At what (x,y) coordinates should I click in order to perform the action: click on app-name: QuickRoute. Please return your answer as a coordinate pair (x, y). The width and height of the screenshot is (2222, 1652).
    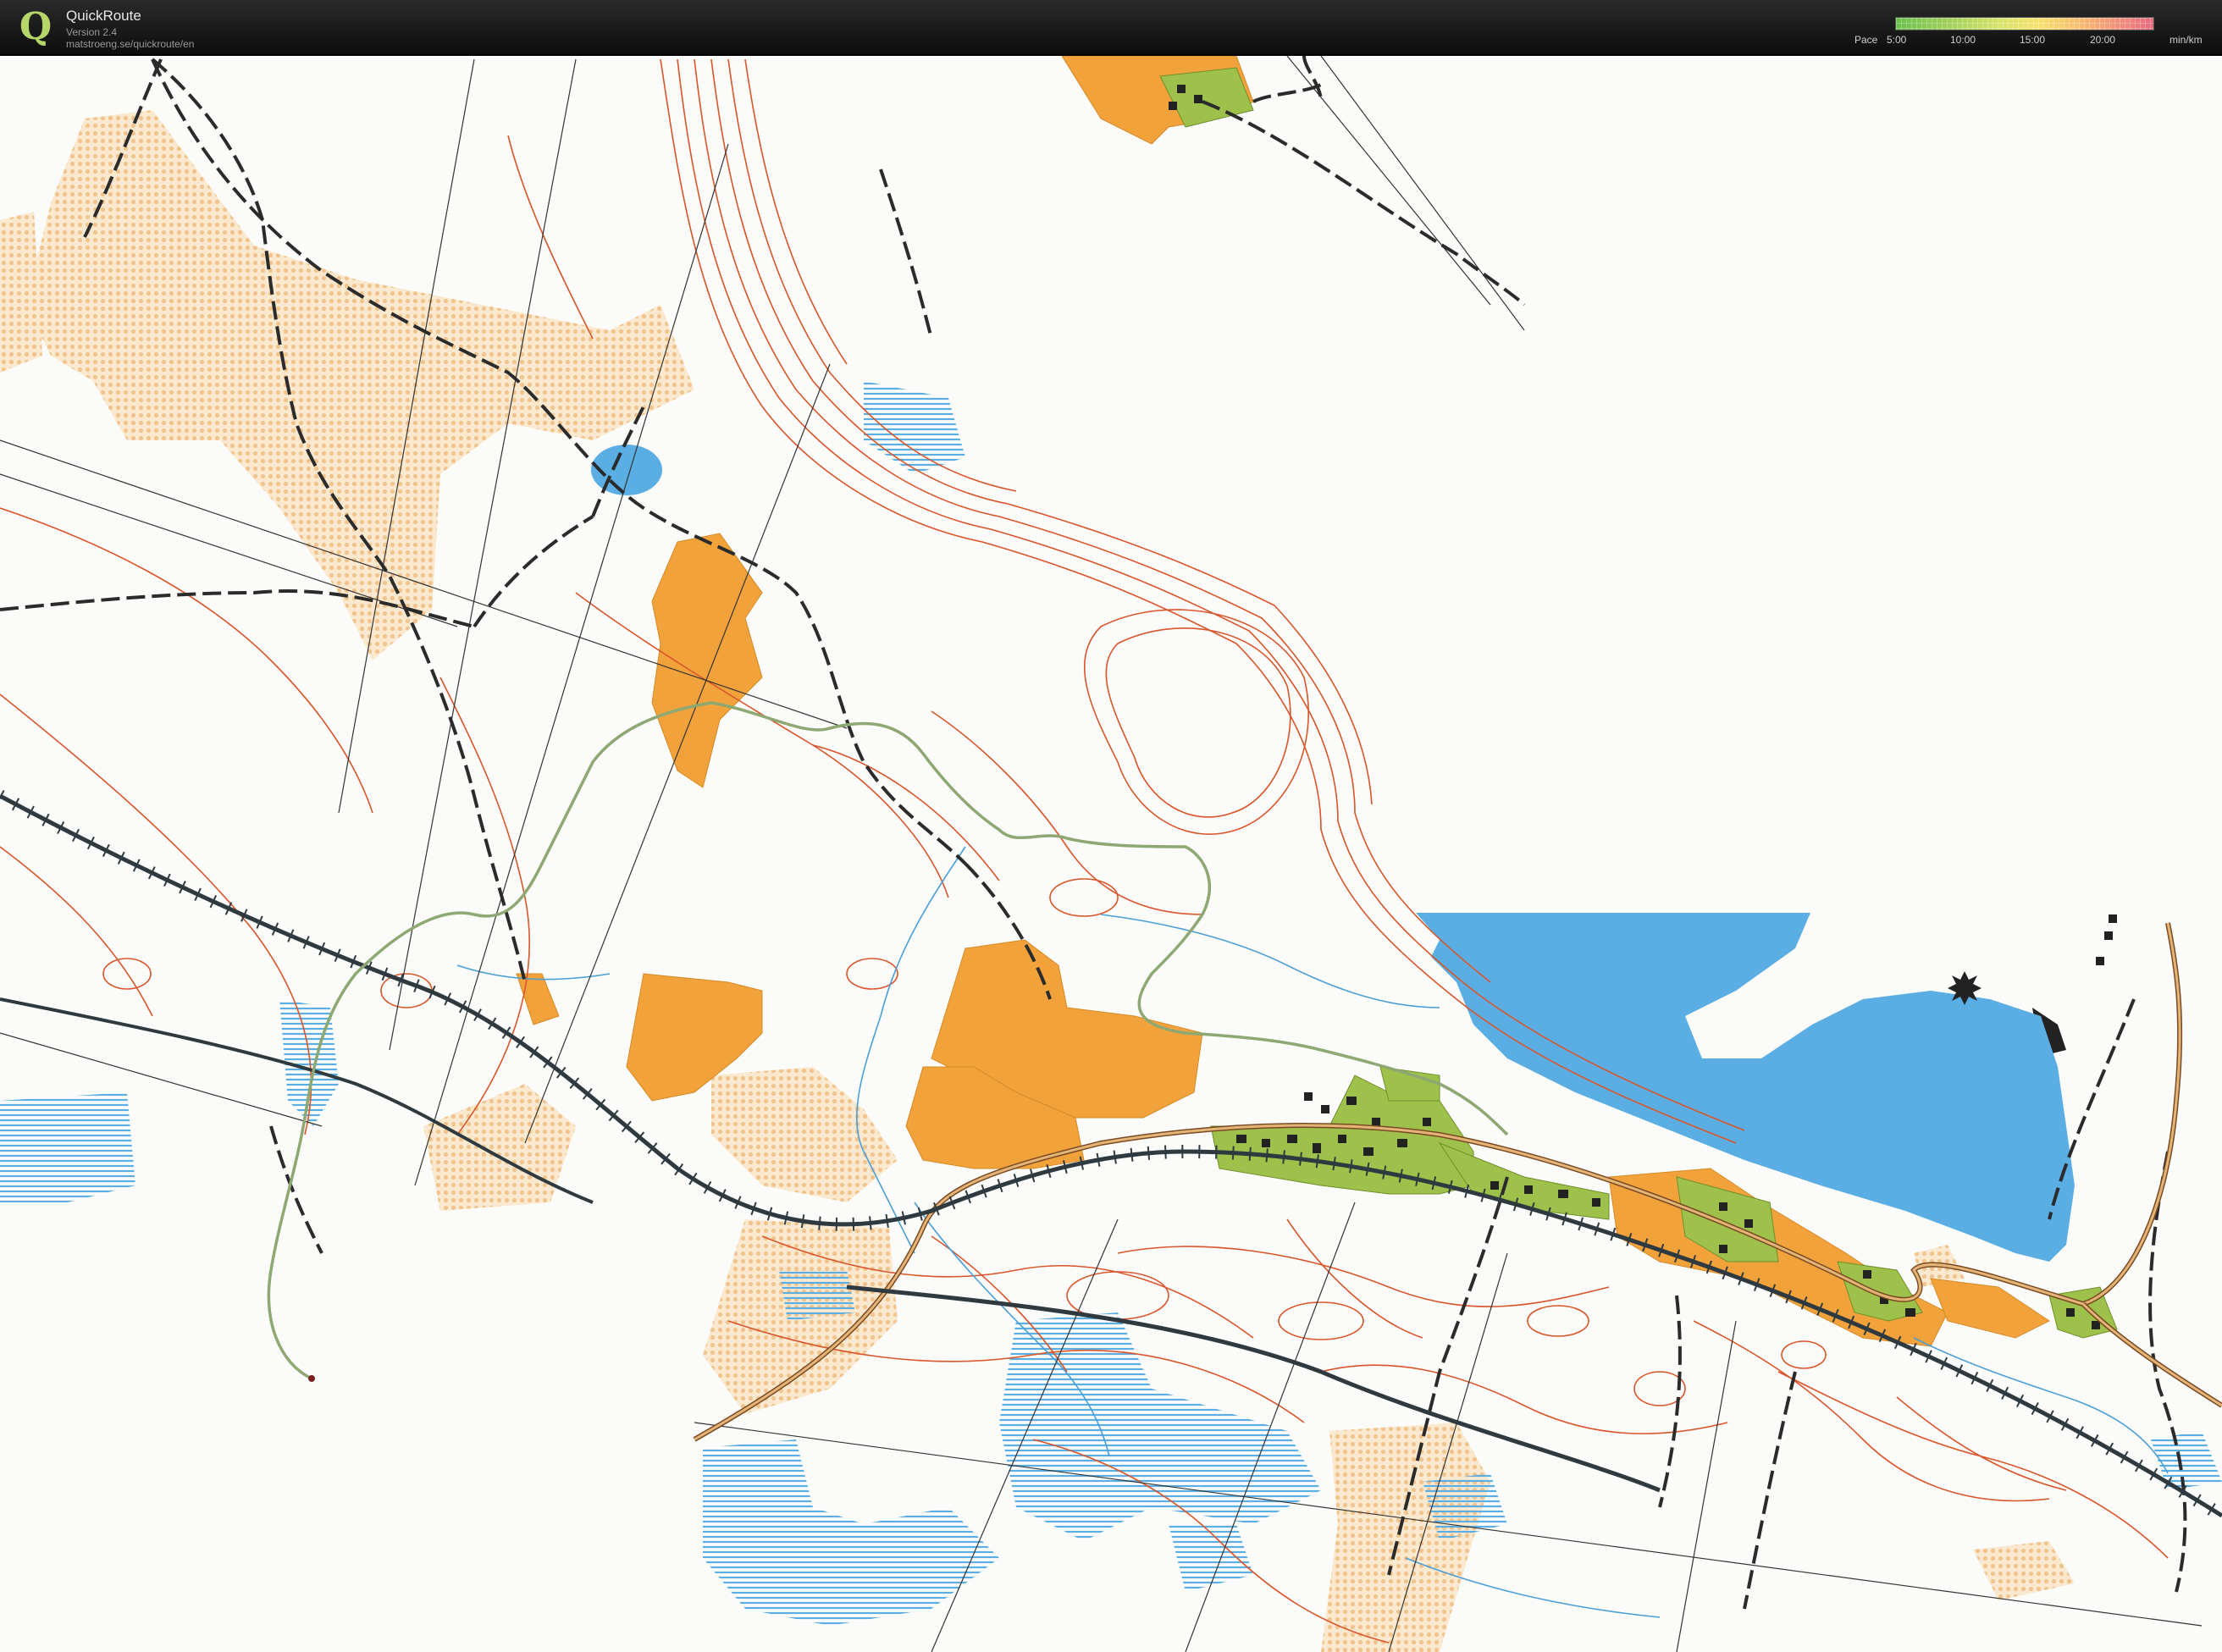
    Looking at the image, I should click on (103, 16).